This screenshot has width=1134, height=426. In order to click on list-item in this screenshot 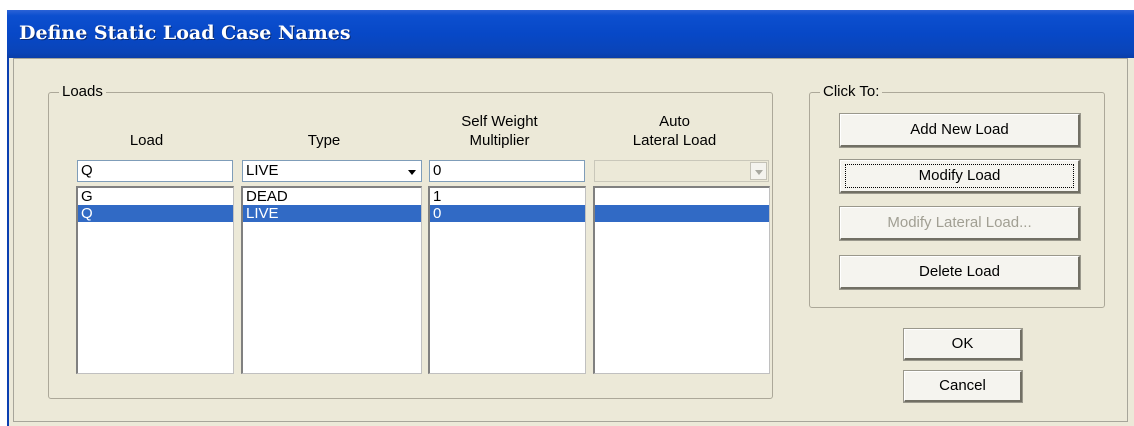, I will do `click(682, 196)`.